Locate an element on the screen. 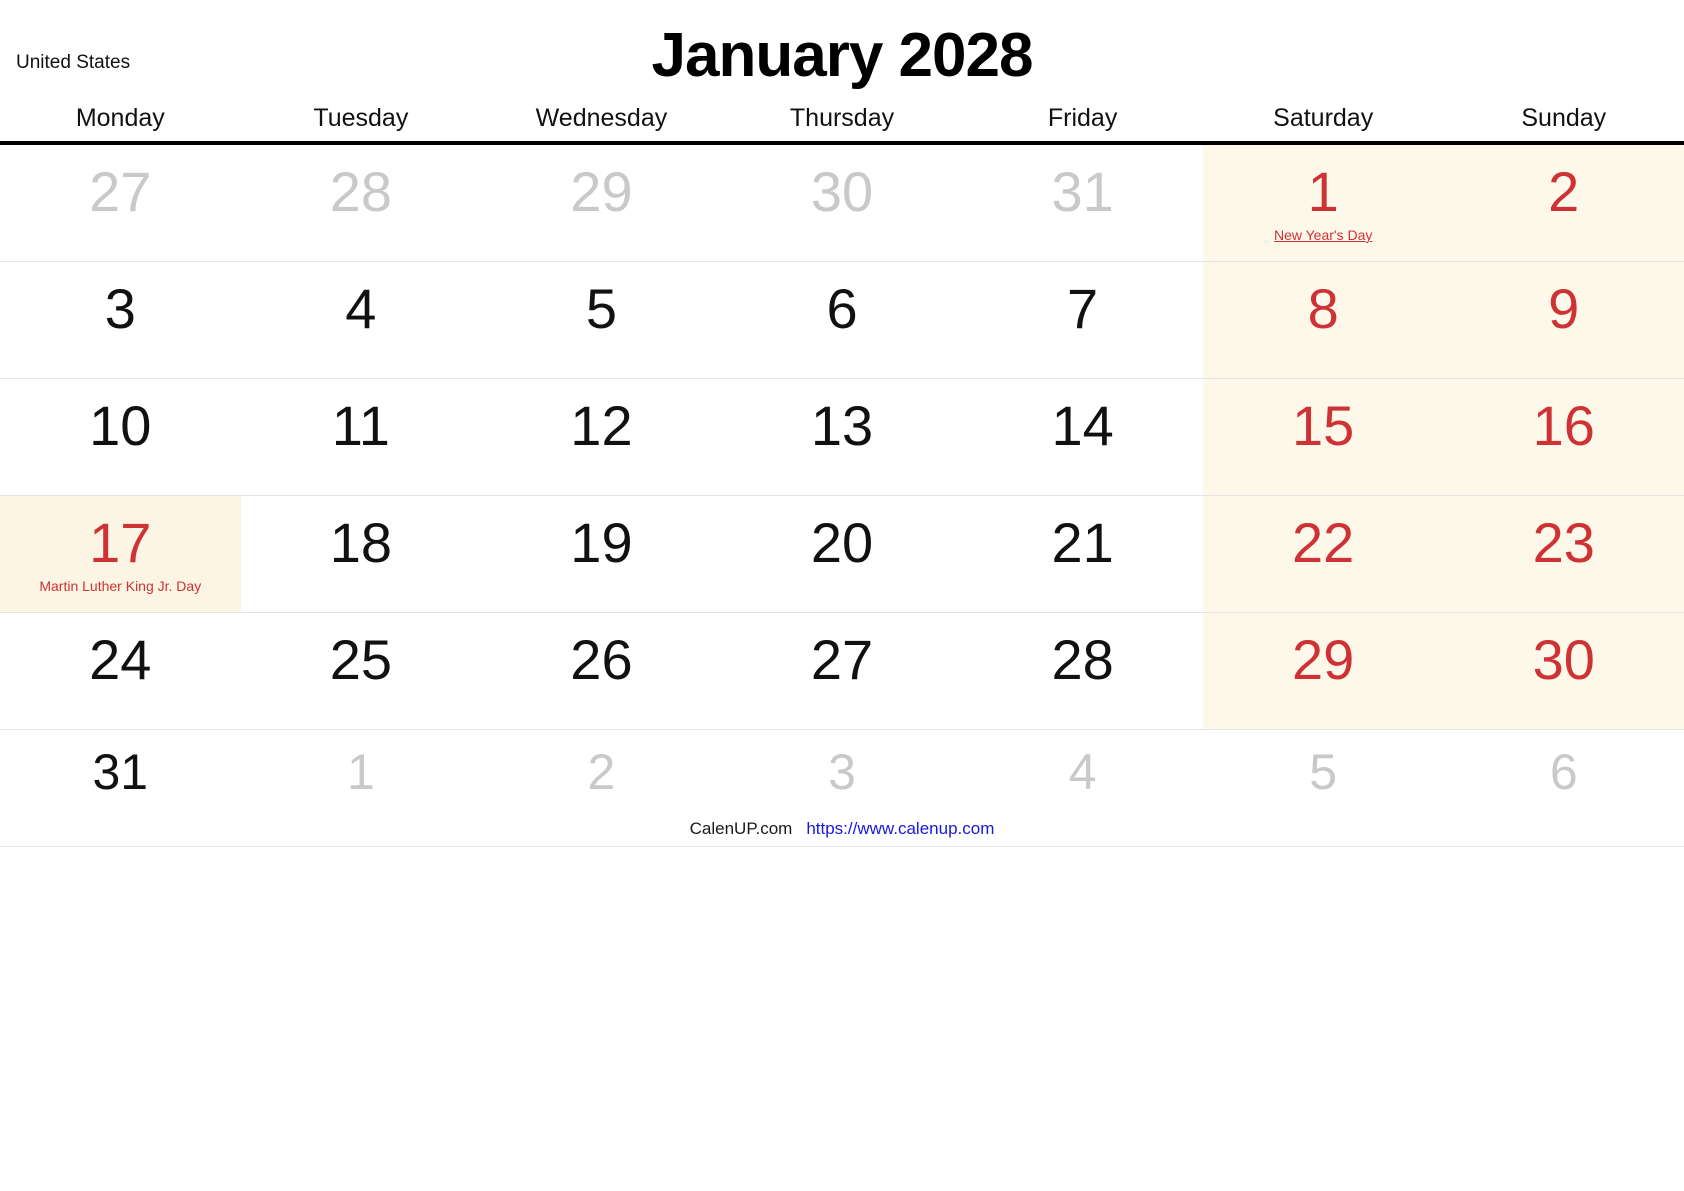 The width and height of the screenshot is (1684, 1191). day-cell: 2 is located at coordinates (1563, 203).